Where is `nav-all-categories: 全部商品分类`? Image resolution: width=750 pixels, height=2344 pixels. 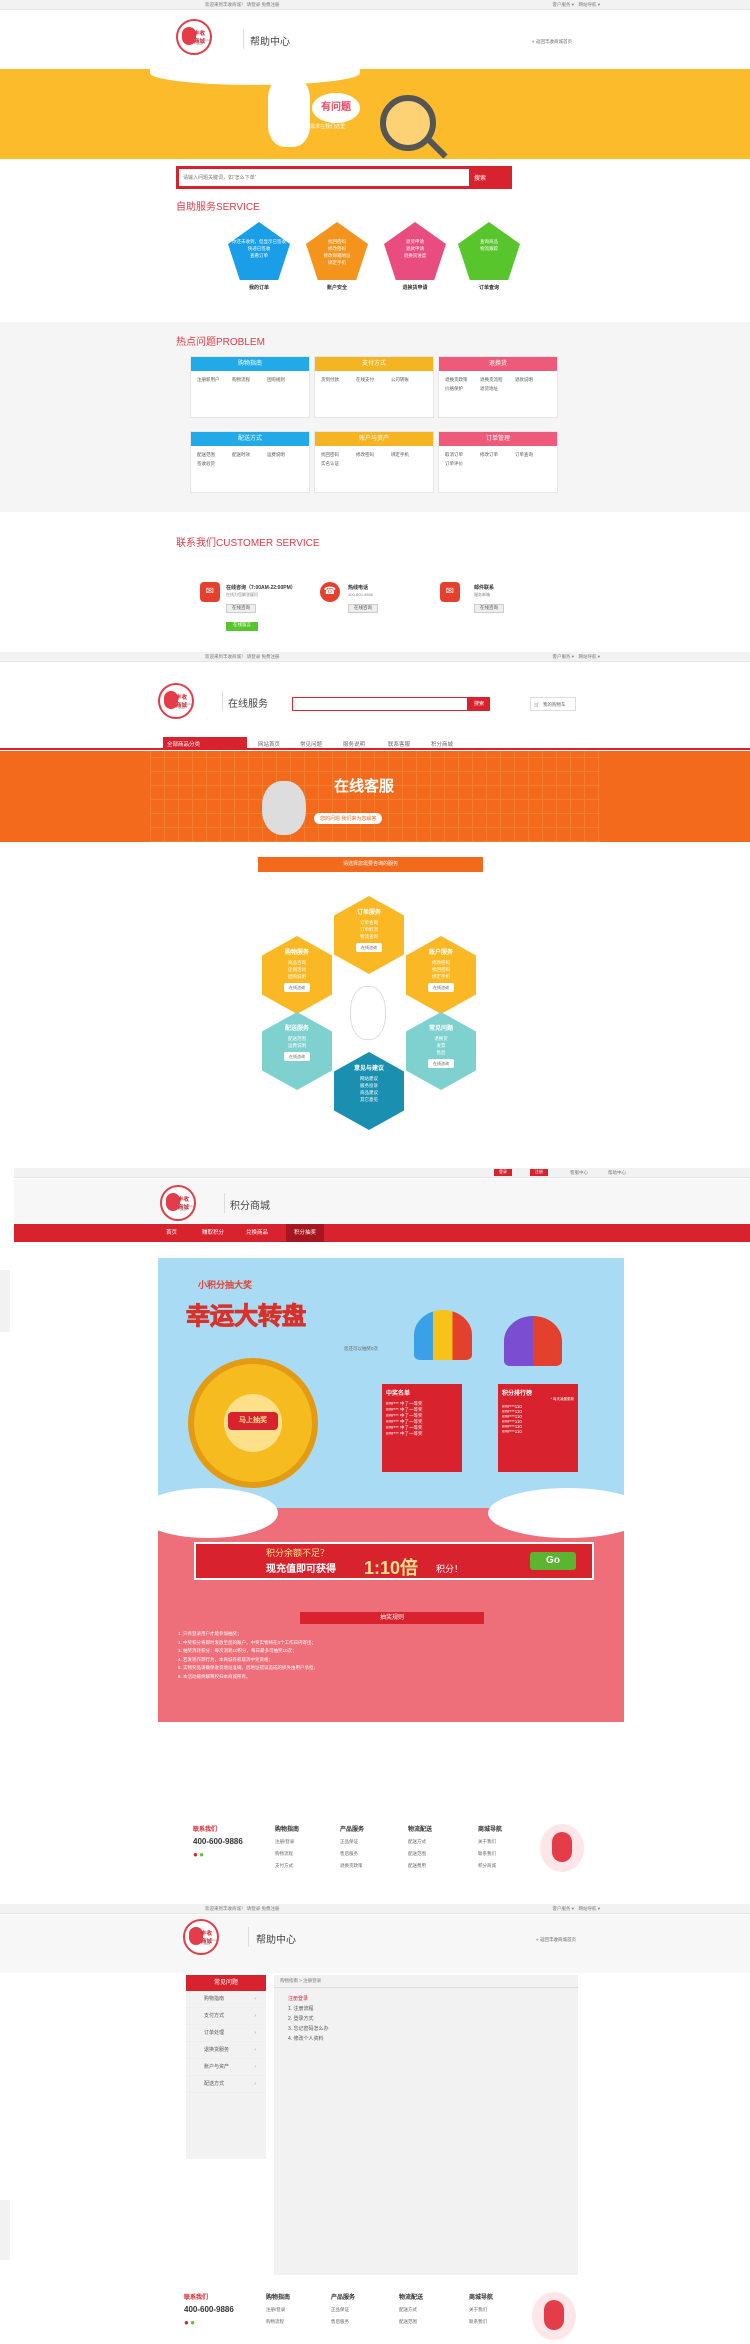
nav-all-categories: 全部商品分类 is located at coordinates (205, 743).